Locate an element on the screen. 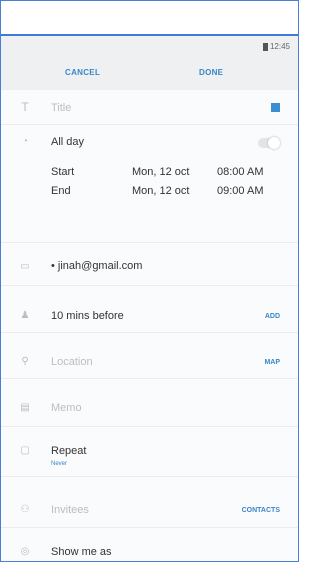  repeat-value: Never is located at coordinates (59, 464).